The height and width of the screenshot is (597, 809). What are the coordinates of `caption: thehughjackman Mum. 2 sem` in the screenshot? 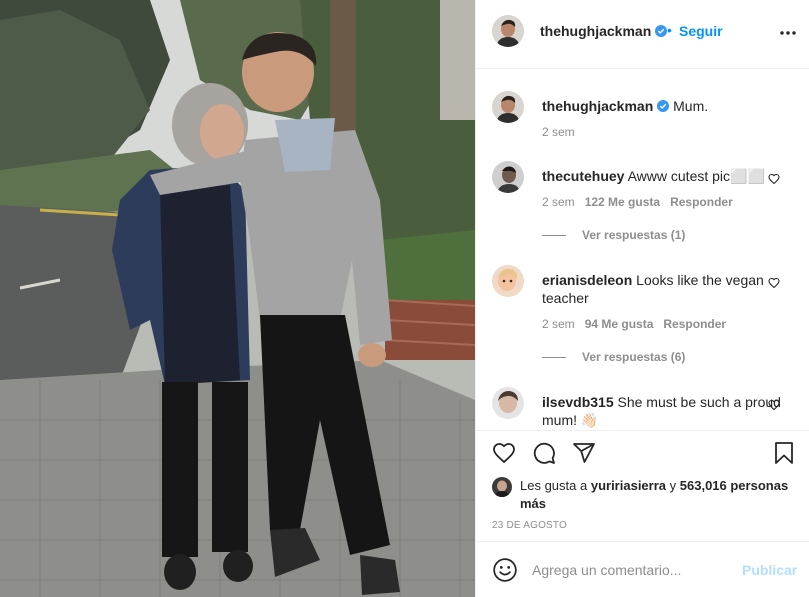 It's located at (642, 121).